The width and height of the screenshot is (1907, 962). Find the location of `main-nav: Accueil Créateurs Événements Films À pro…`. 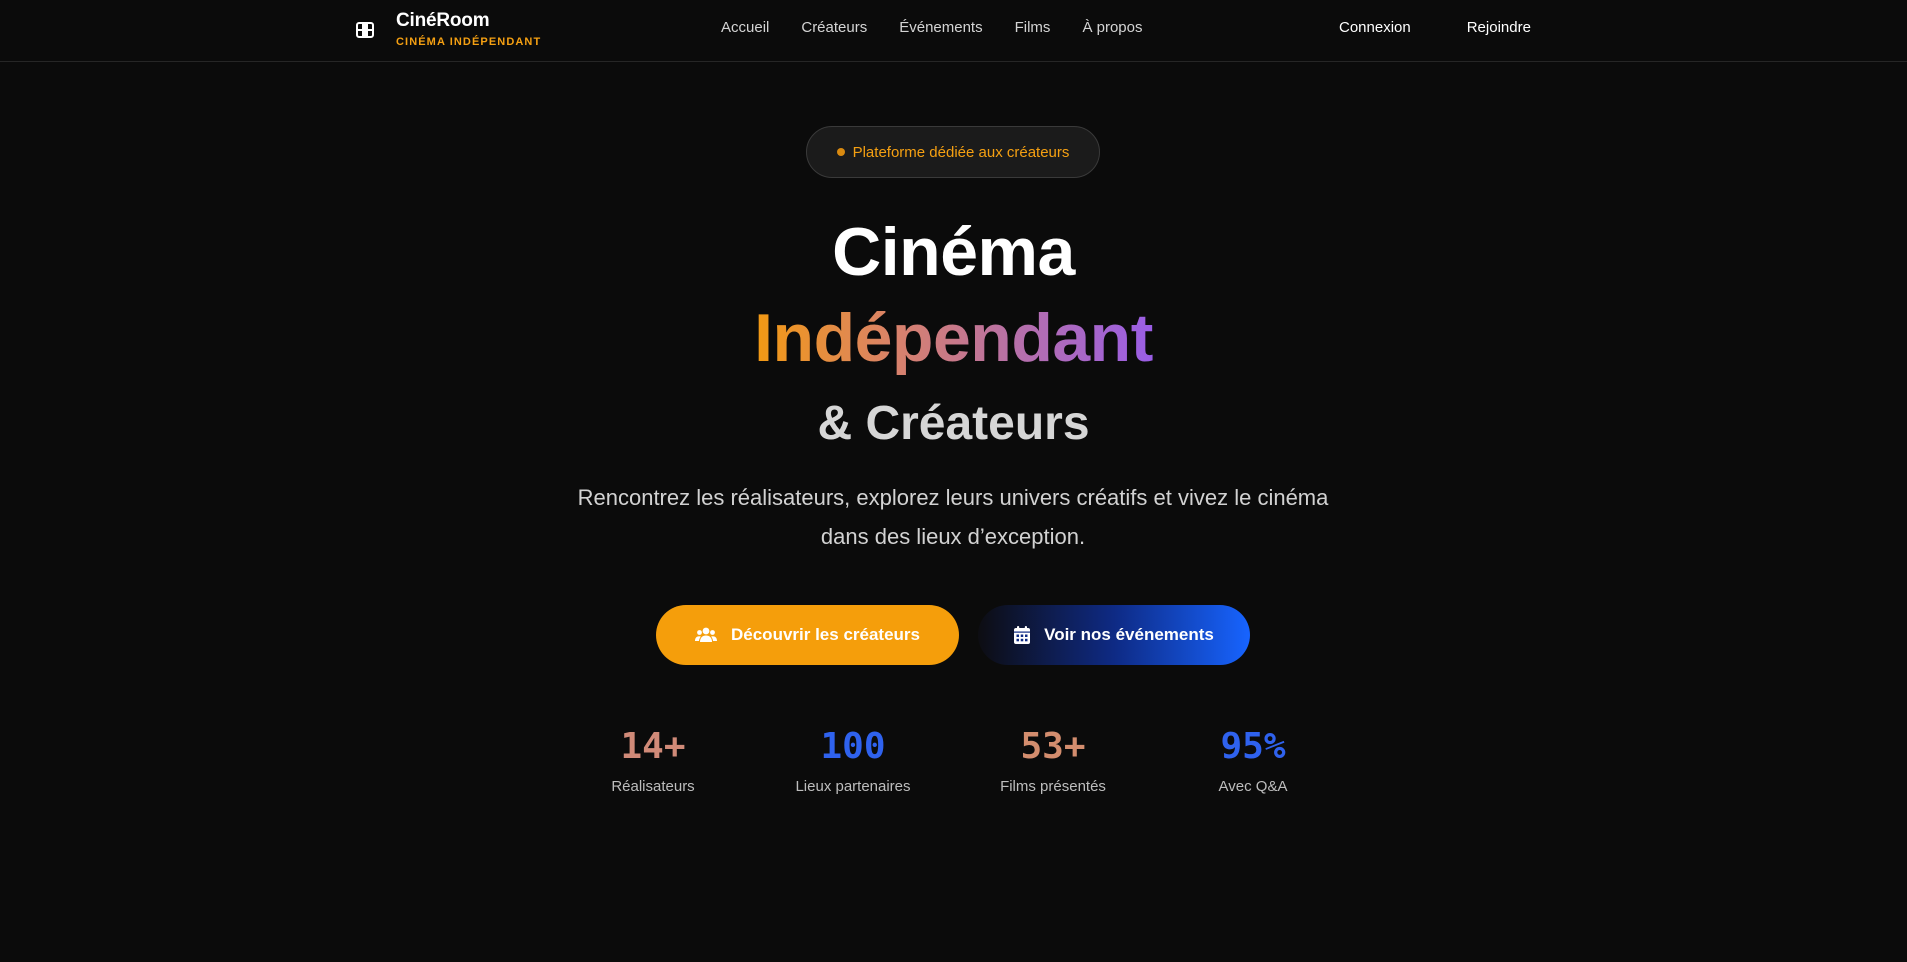

main-nav: Accueil Créateurs Événements Films À pro… is located at coordinates (931, 27).